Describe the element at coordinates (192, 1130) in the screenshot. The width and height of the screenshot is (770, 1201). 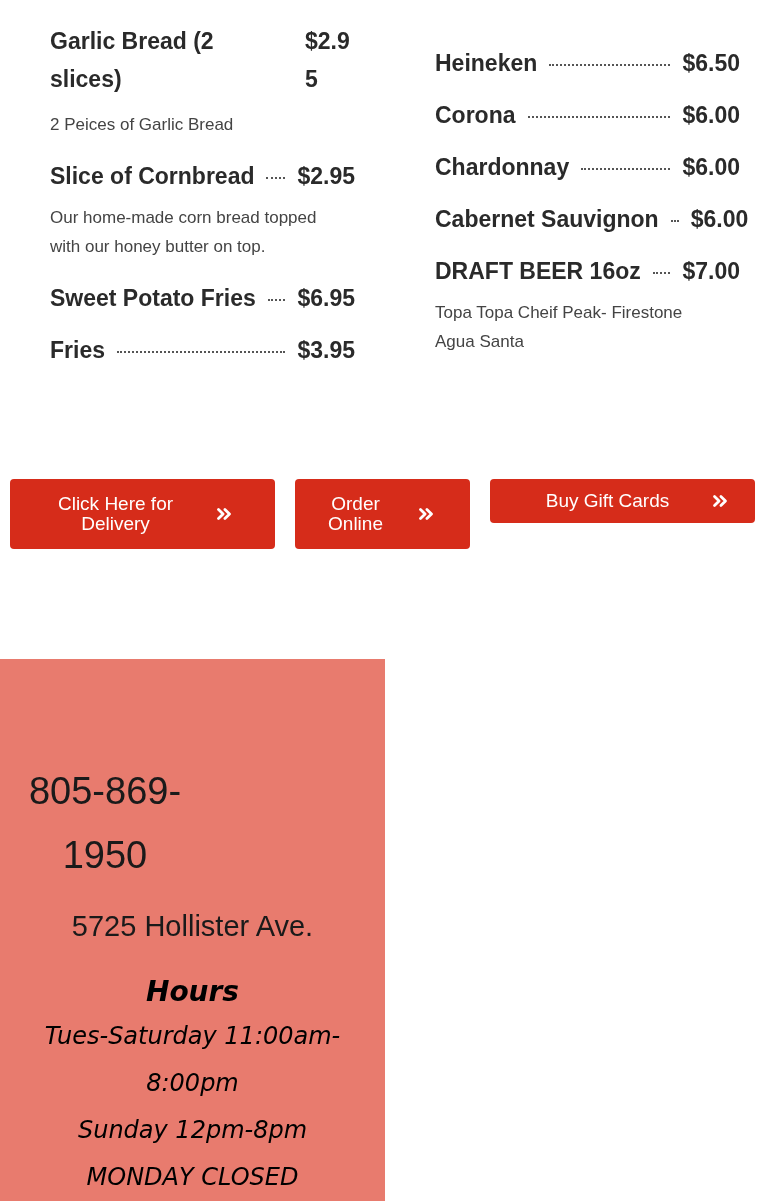
I see `hours-line: Sunday 12pm-8pm` at that location.